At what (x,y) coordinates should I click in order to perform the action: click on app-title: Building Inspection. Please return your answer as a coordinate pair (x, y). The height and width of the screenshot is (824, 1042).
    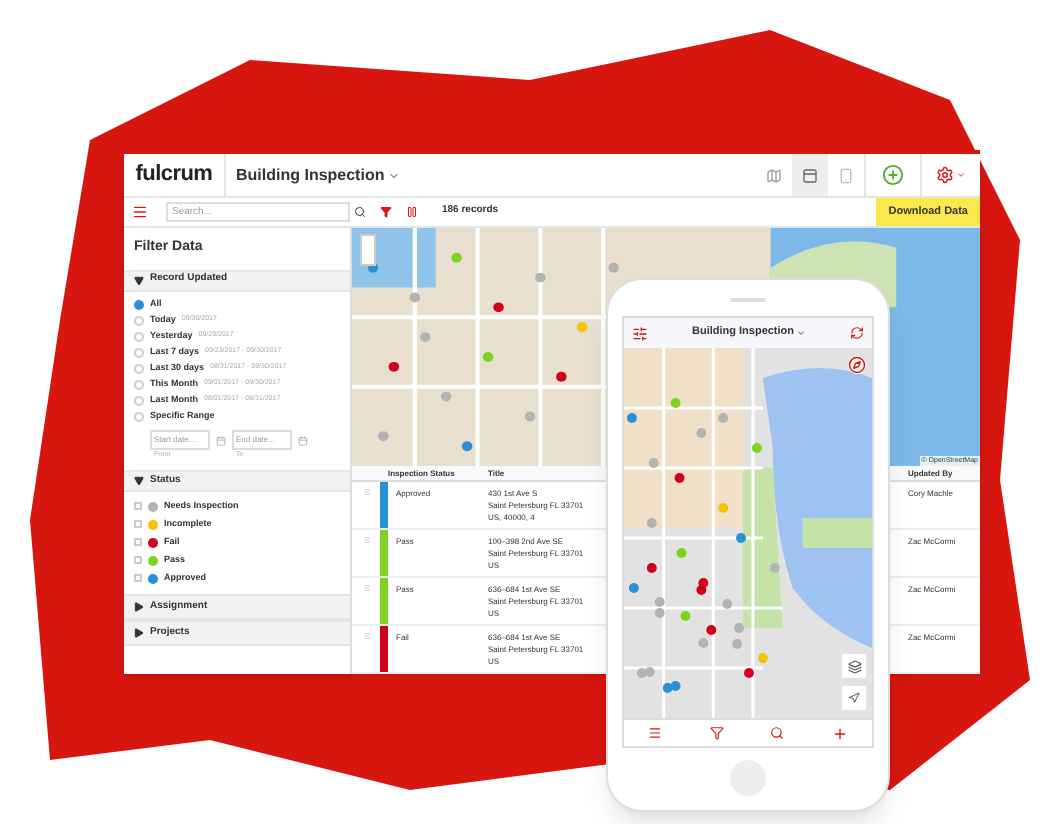
    Looking at the image, I should click on (310, 175).